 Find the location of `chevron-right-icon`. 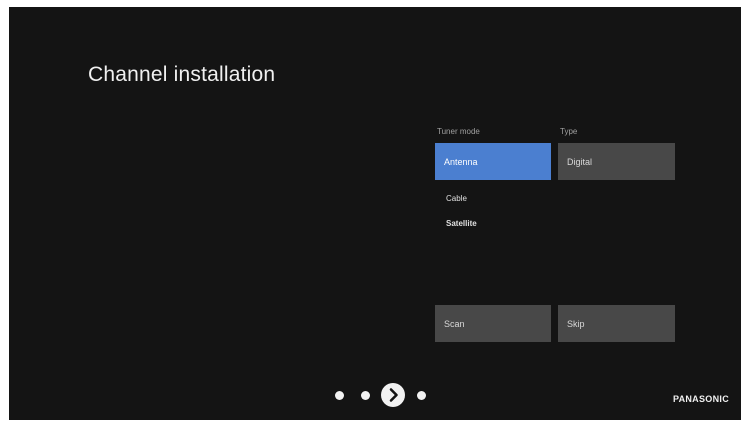

chevron-right-icon is located at coordinates (393, 395).